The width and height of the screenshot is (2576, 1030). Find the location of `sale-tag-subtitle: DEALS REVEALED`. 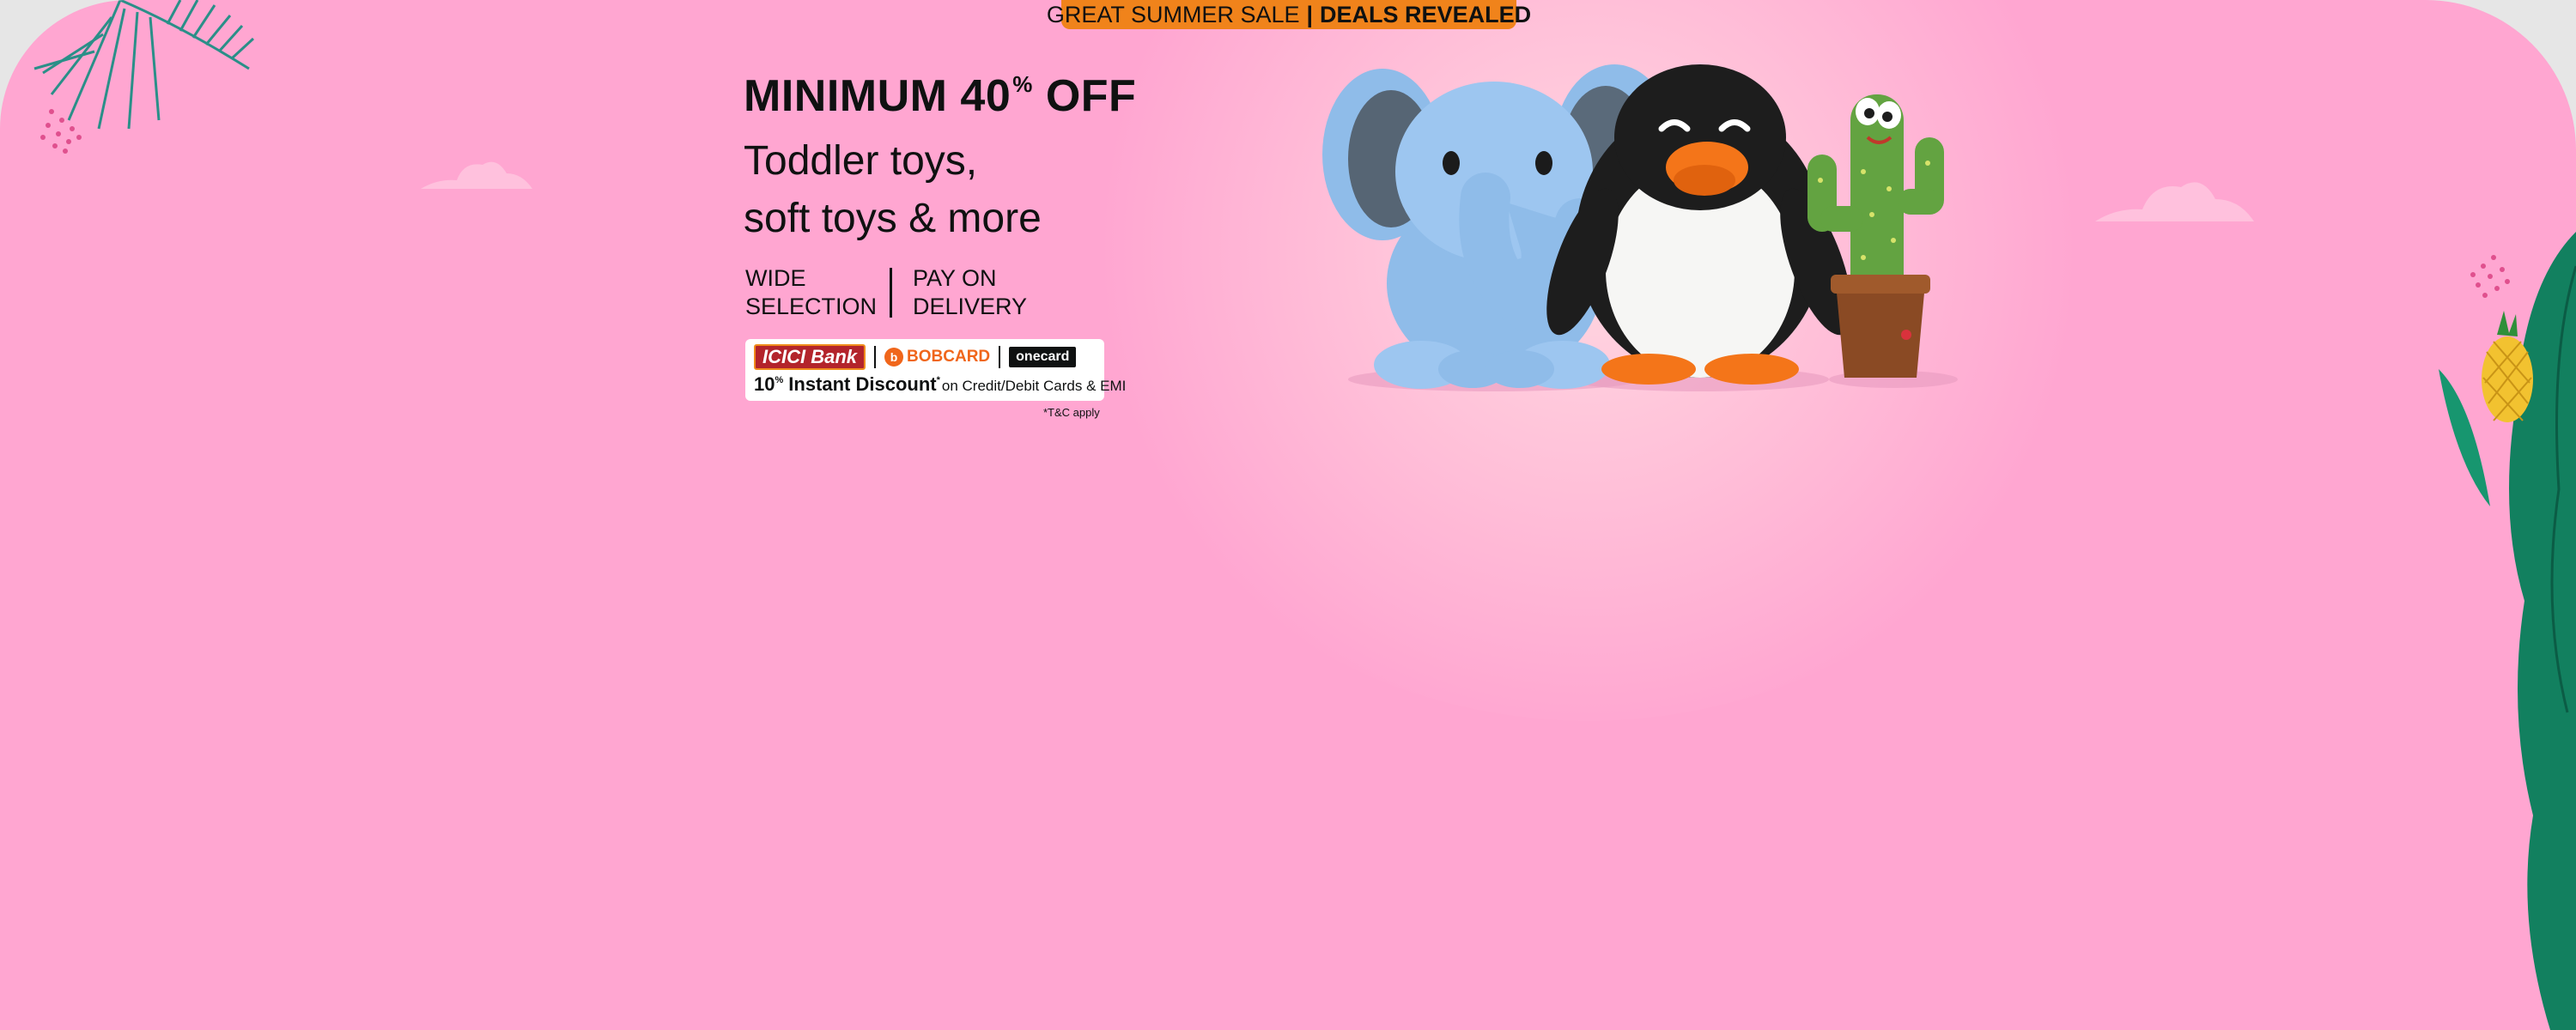

sale-tag-subtitle: DEALS REVEALED is located at coordinates (1426, 14).